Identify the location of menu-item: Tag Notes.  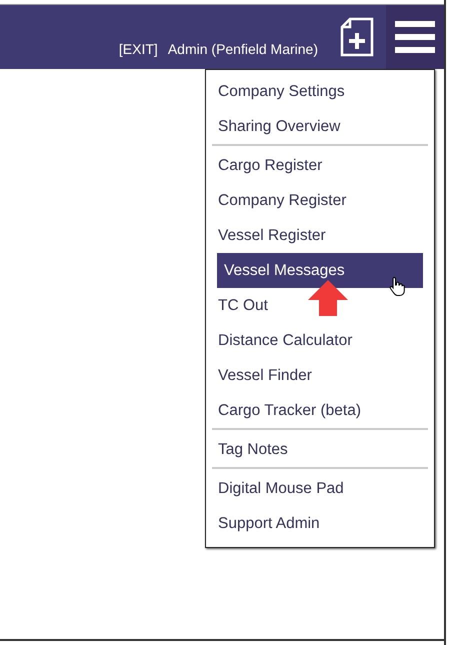
(320, 449).